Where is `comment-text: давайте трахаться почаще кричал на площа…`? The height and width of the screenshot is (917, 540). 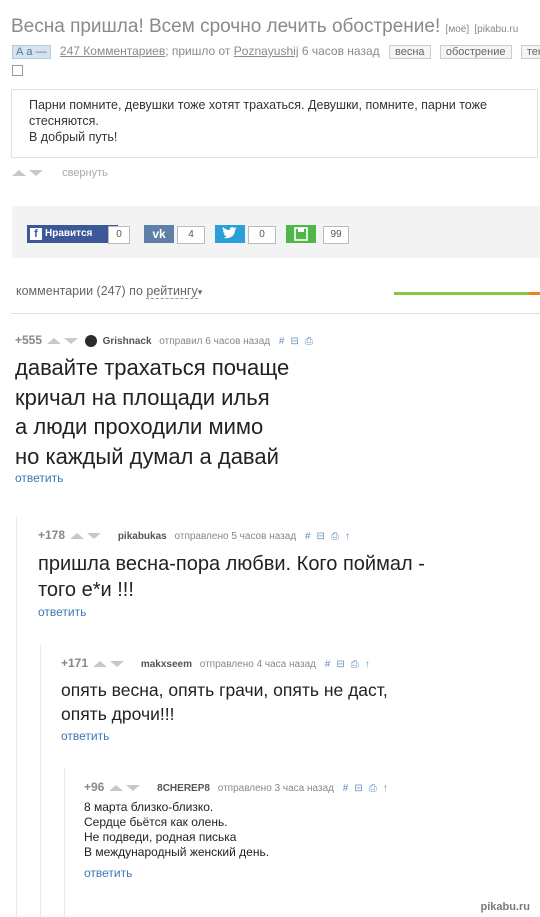
comment-text: давайте трахаться почаще кричал на площа… is located at coordinates (152, 412).